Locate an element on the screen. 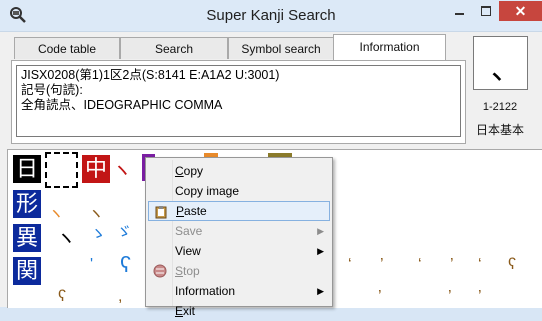  menu-accel: C is located at coordinates (179, 171).